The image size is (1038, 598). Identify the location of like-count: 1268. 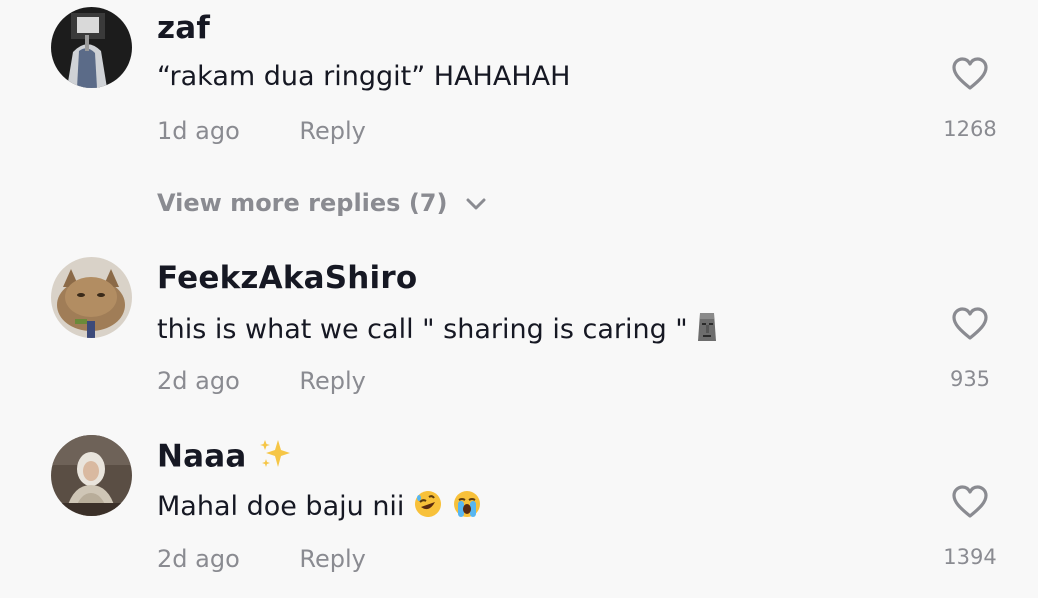
(970, 129).